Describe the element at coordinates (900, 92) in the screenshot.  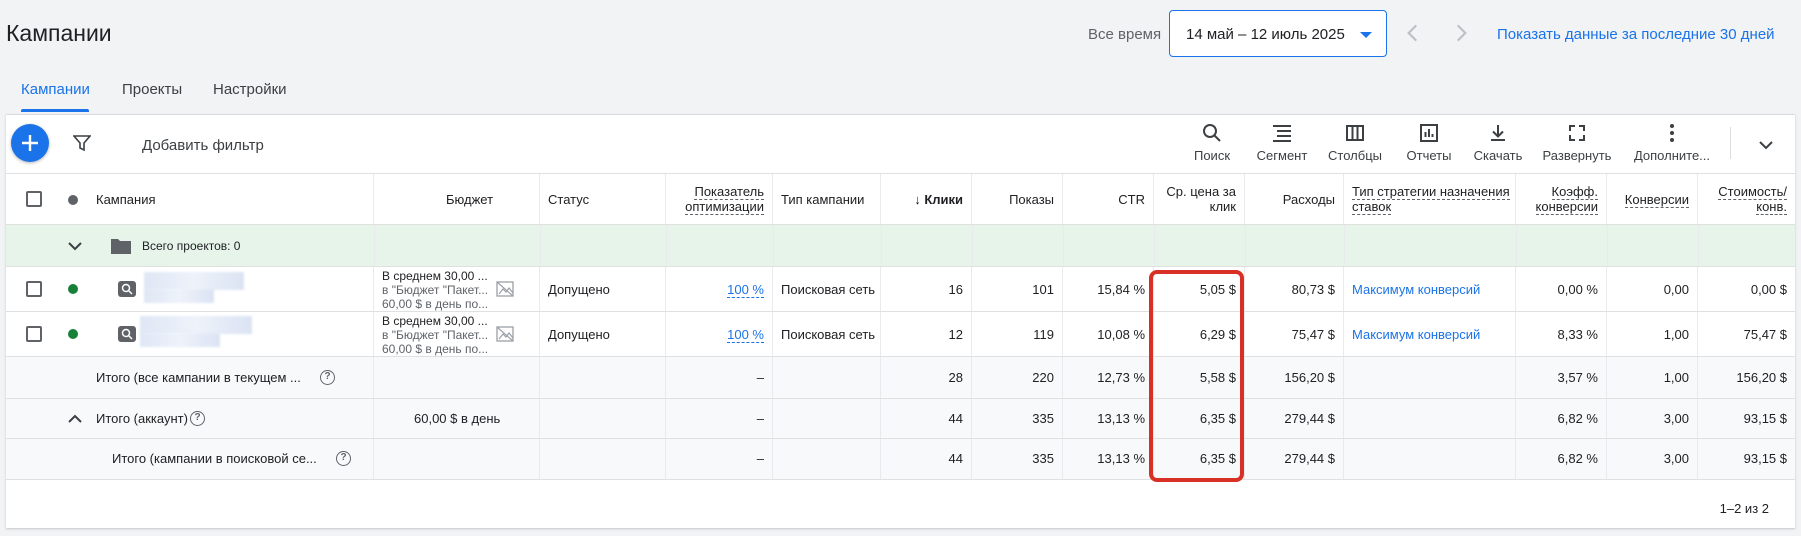
I see `tab-bar: Кампании Проекты Настройки` at that location.